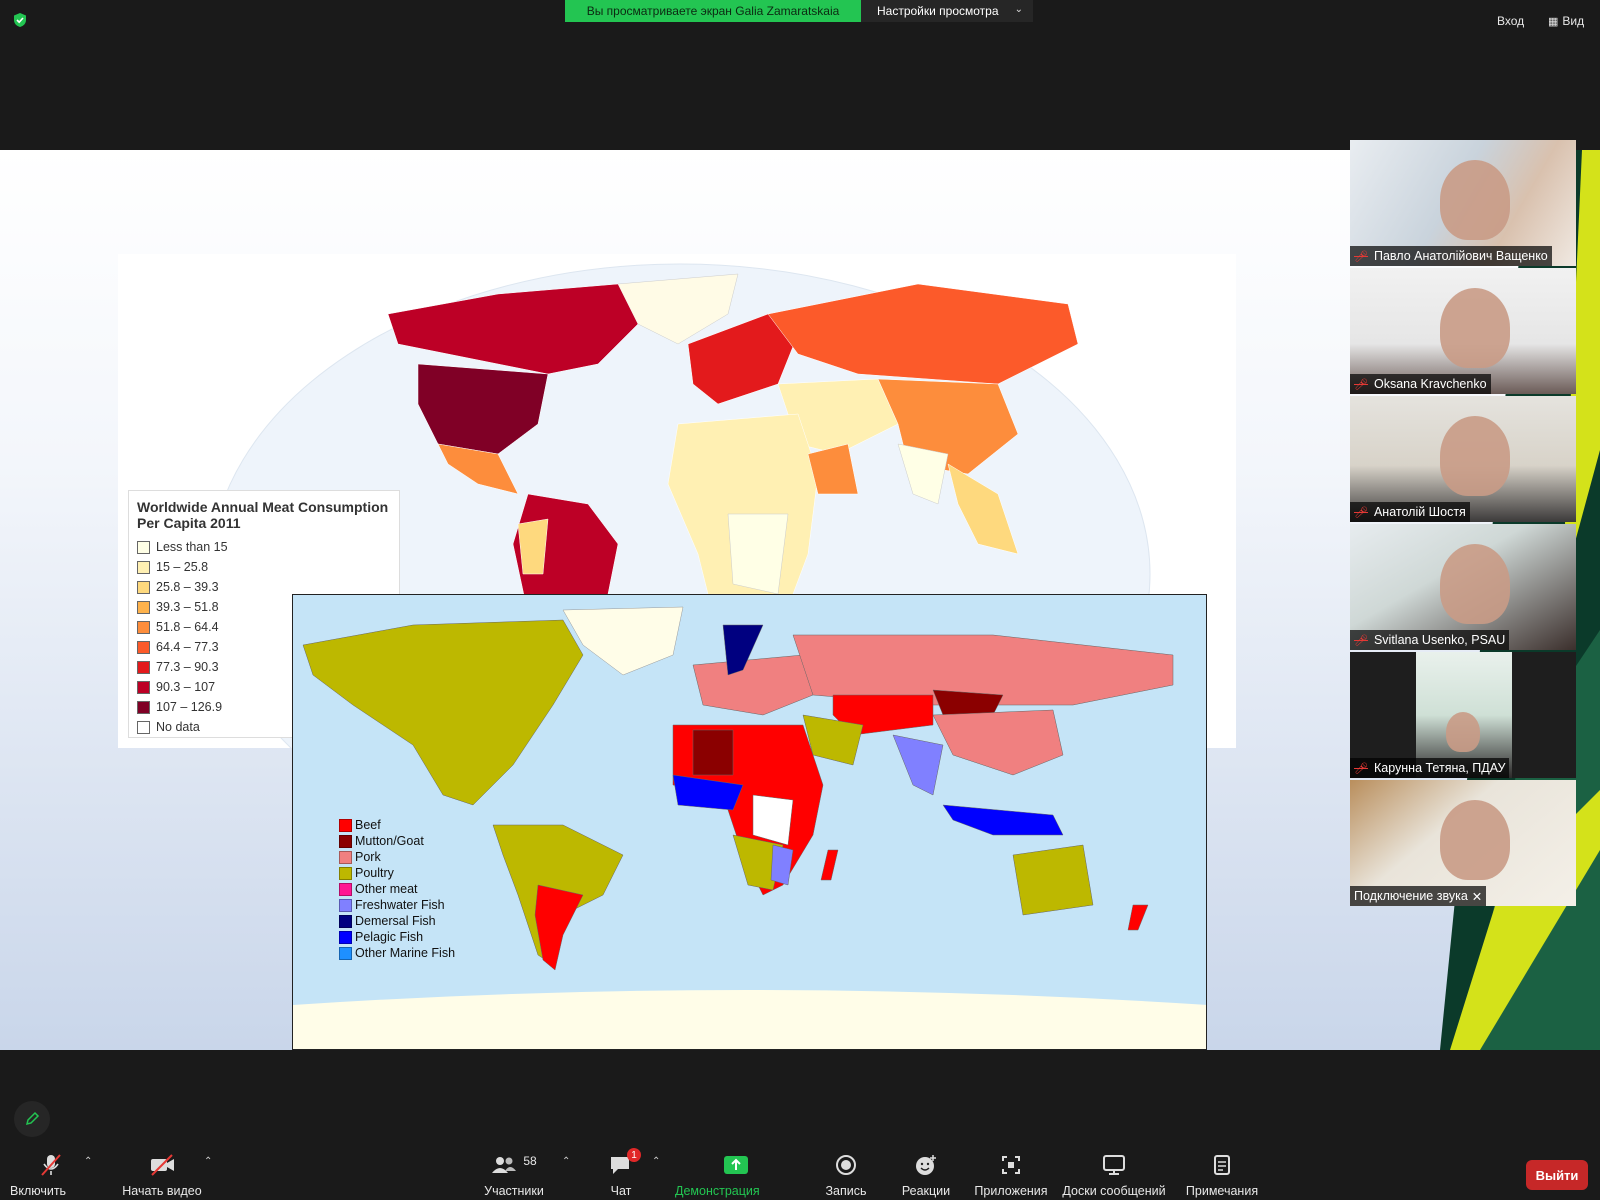 This screenshot has width=1600, height=1200. What do you see at coordinates (397, 857) in the screenshot?
I see `legend-item: Pork` at bounding box center [397, 857].